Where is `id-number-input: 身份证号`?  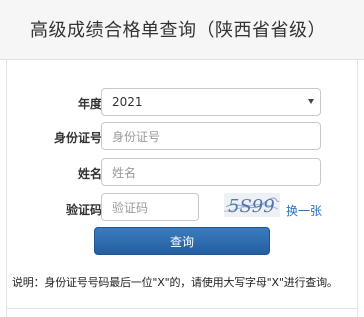
id-number-input: 身份证号 is located at coordinates (211, 136).